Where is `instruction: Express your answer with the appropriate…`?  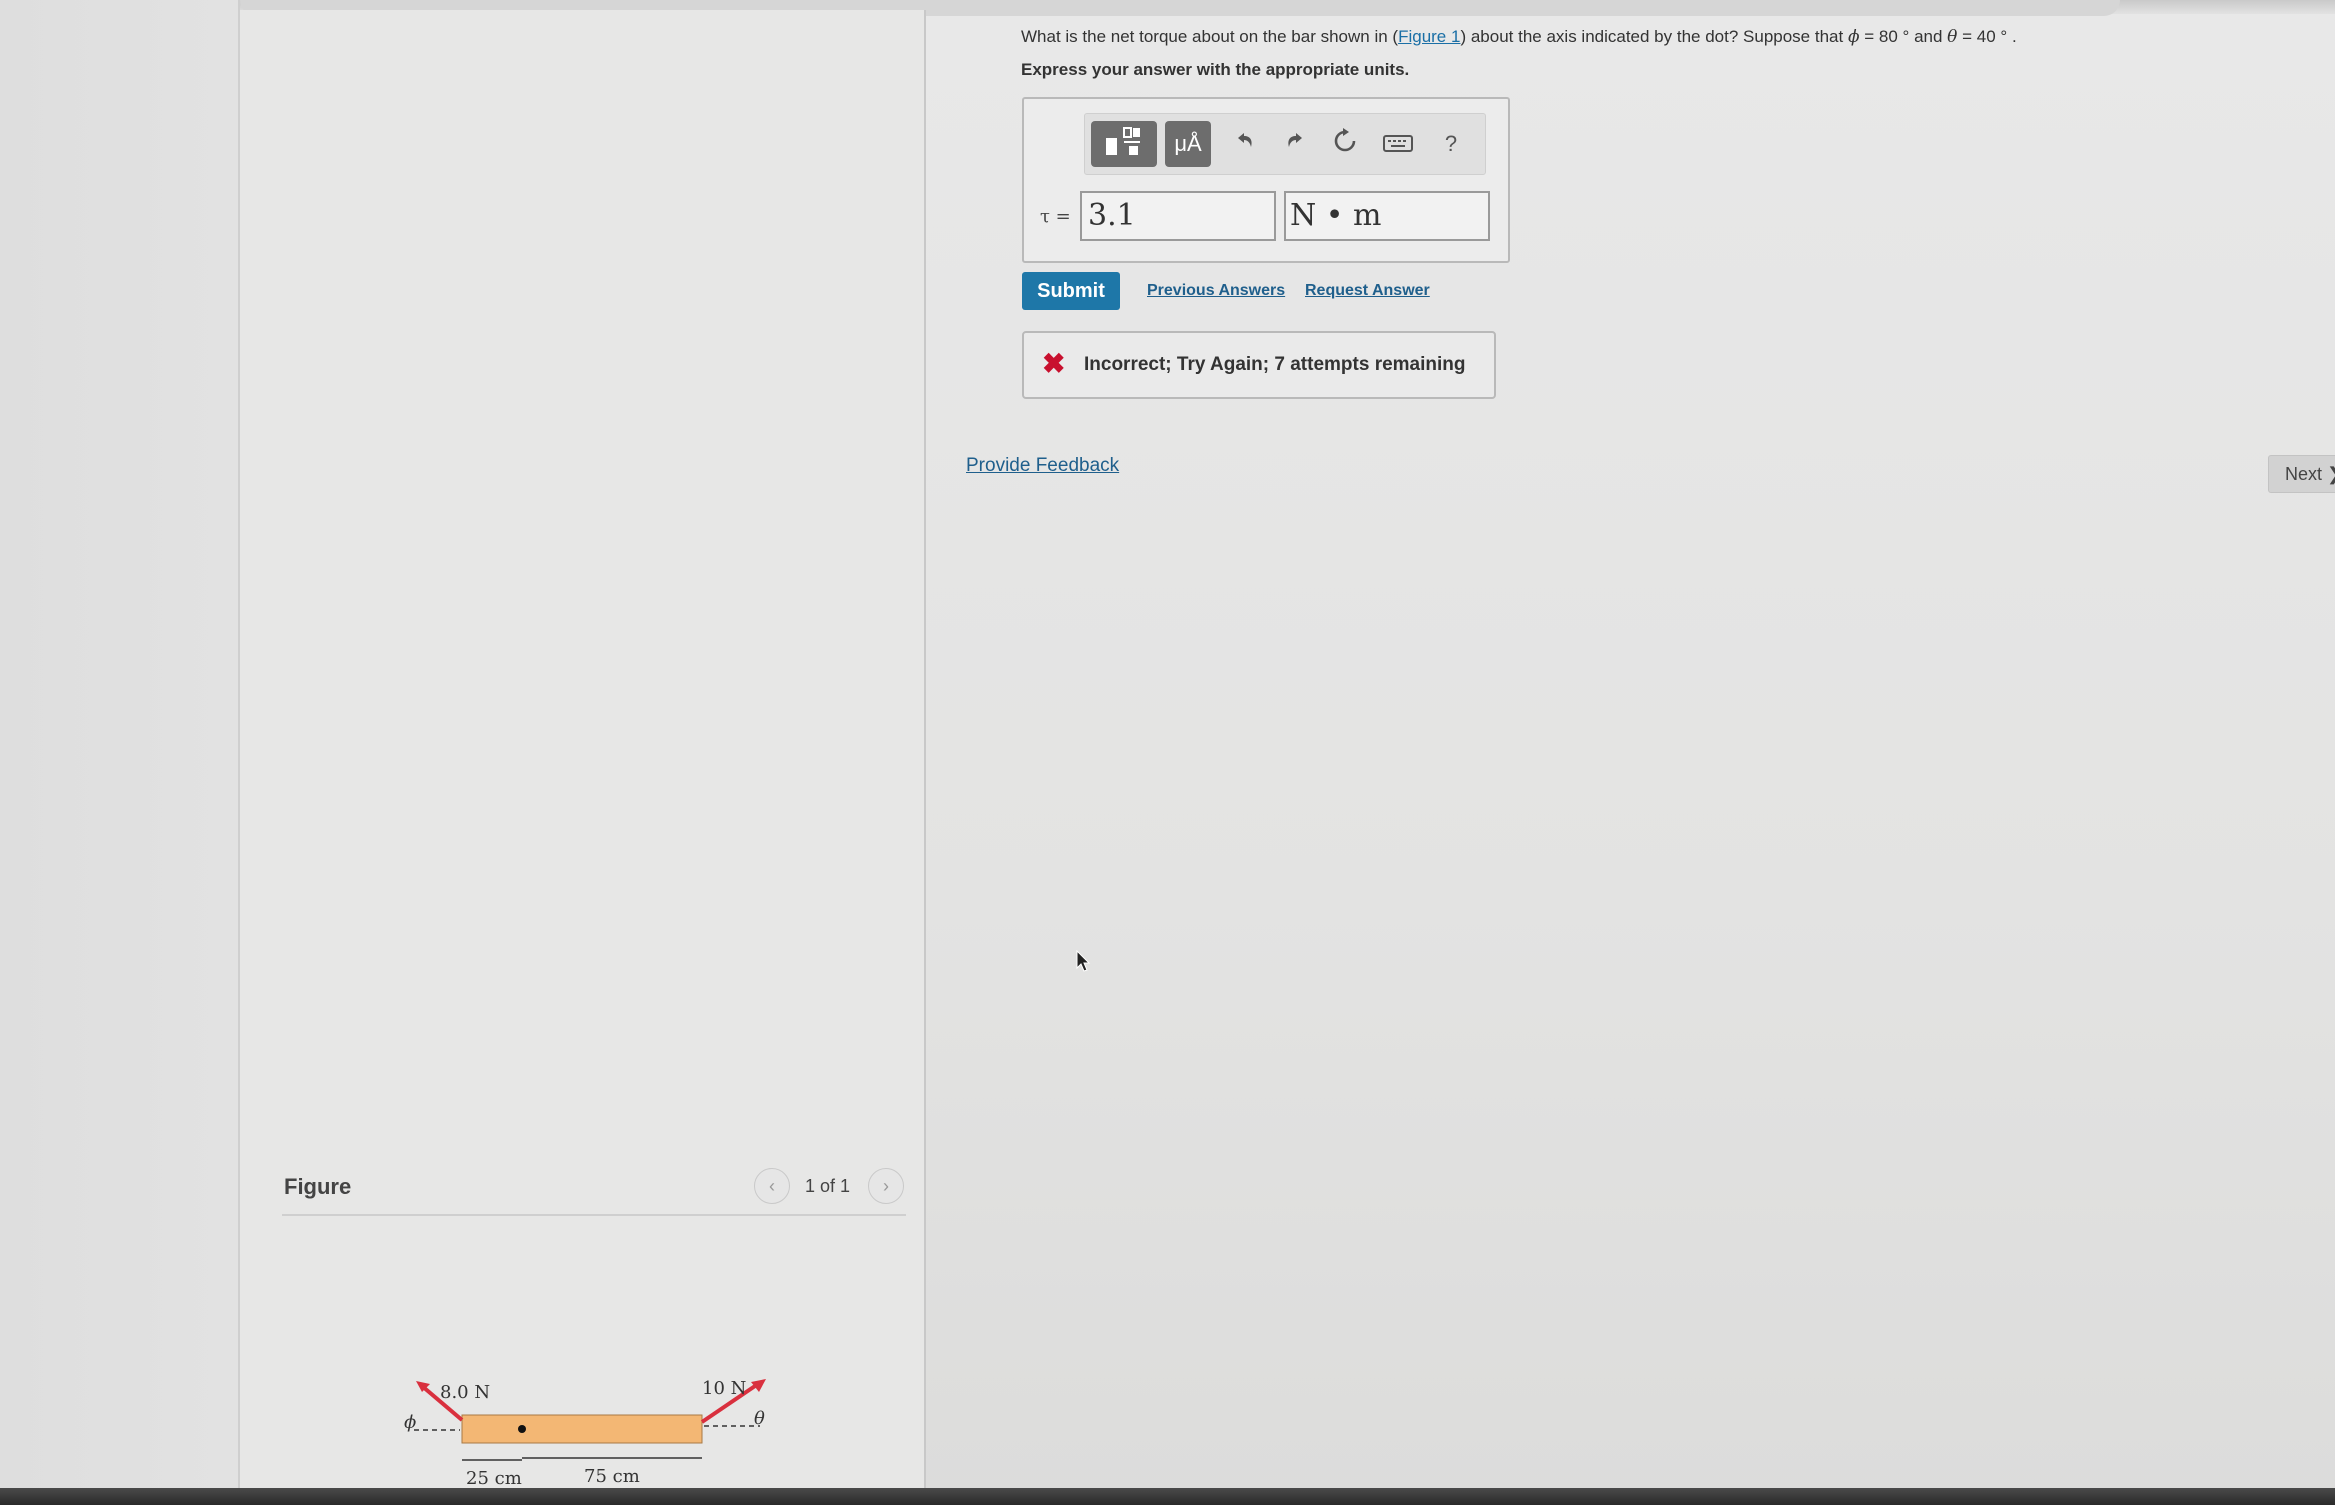 instruction: Express your answer with the appropriate… is located at coordinates (1215, 69).